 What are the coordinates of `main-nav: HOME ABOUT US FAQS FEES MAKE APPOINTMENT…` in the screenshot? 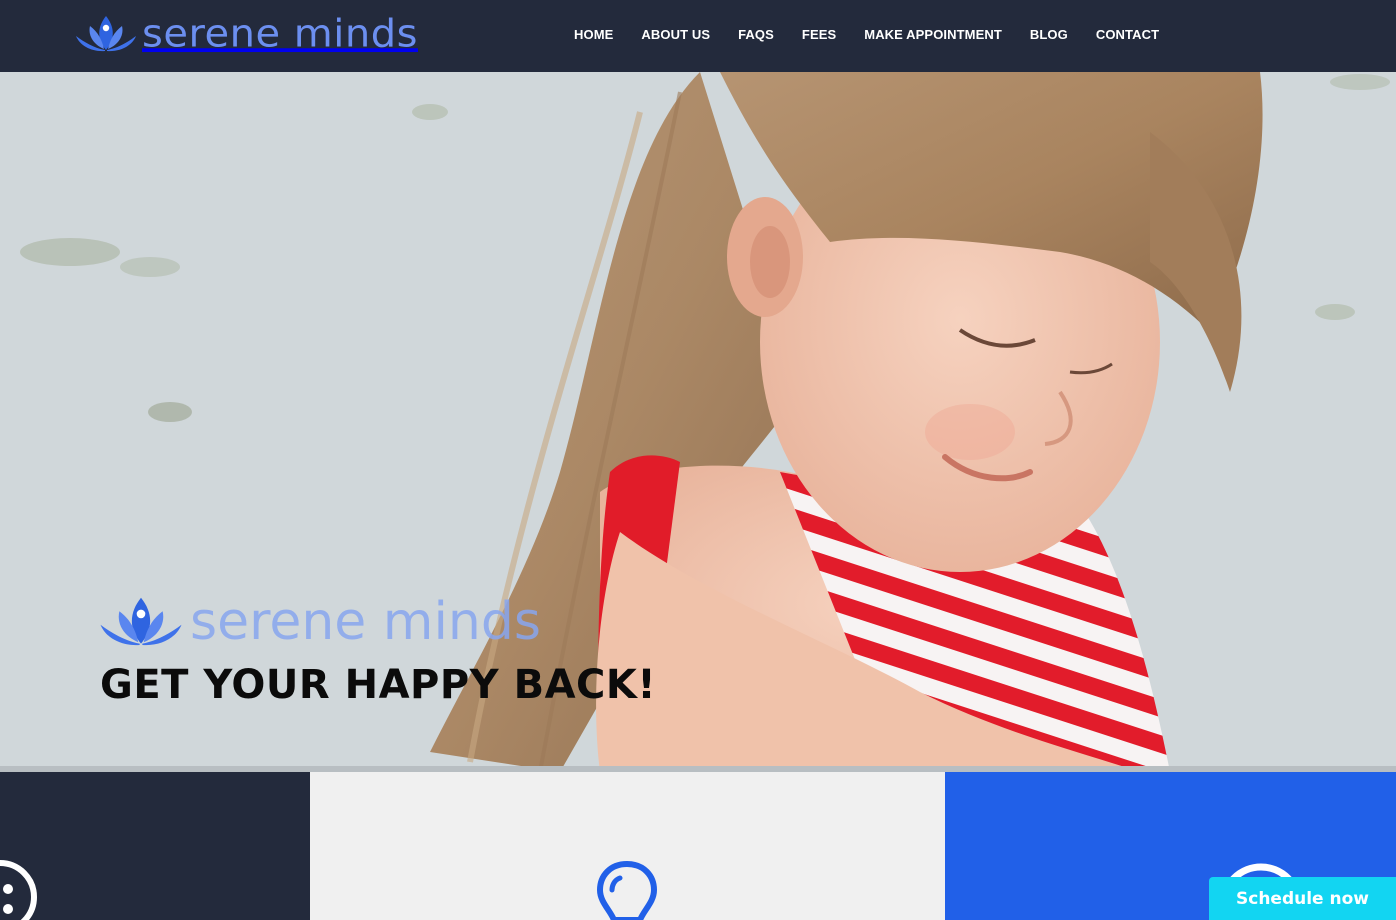 It's located at (866, 34).